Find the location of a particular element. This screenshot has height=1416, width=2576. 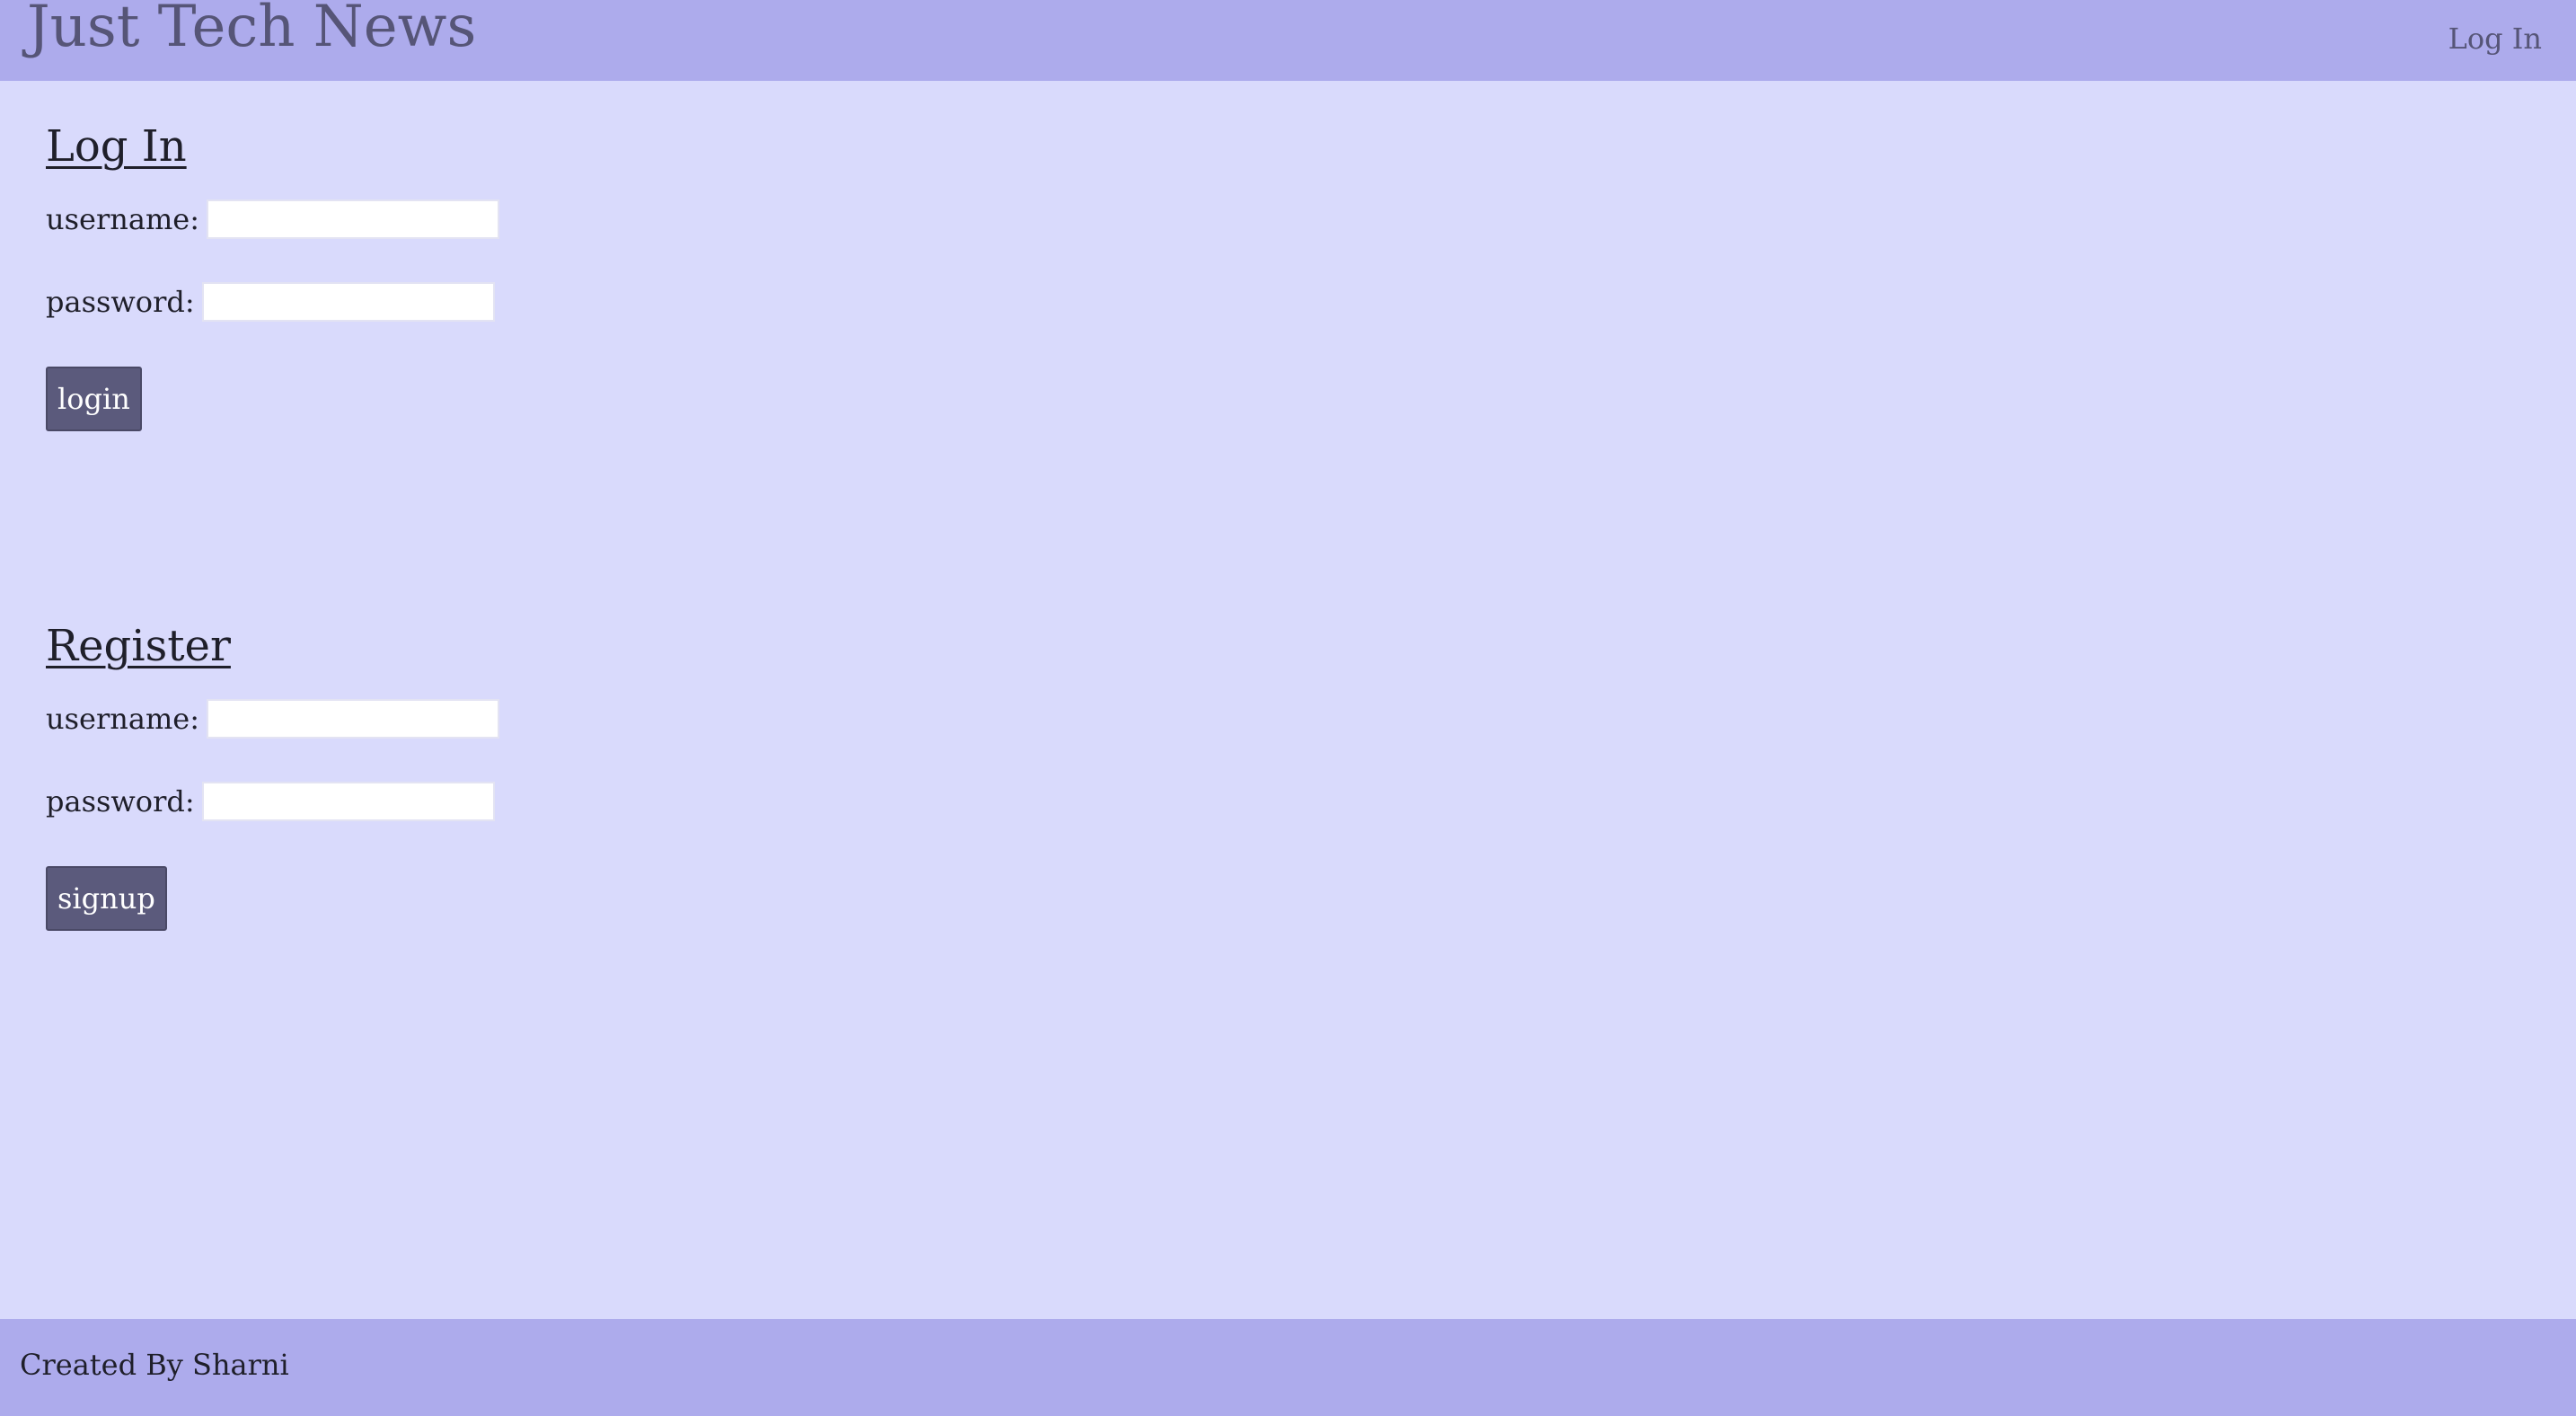

register-username-input is located at coordinates (353, 719).